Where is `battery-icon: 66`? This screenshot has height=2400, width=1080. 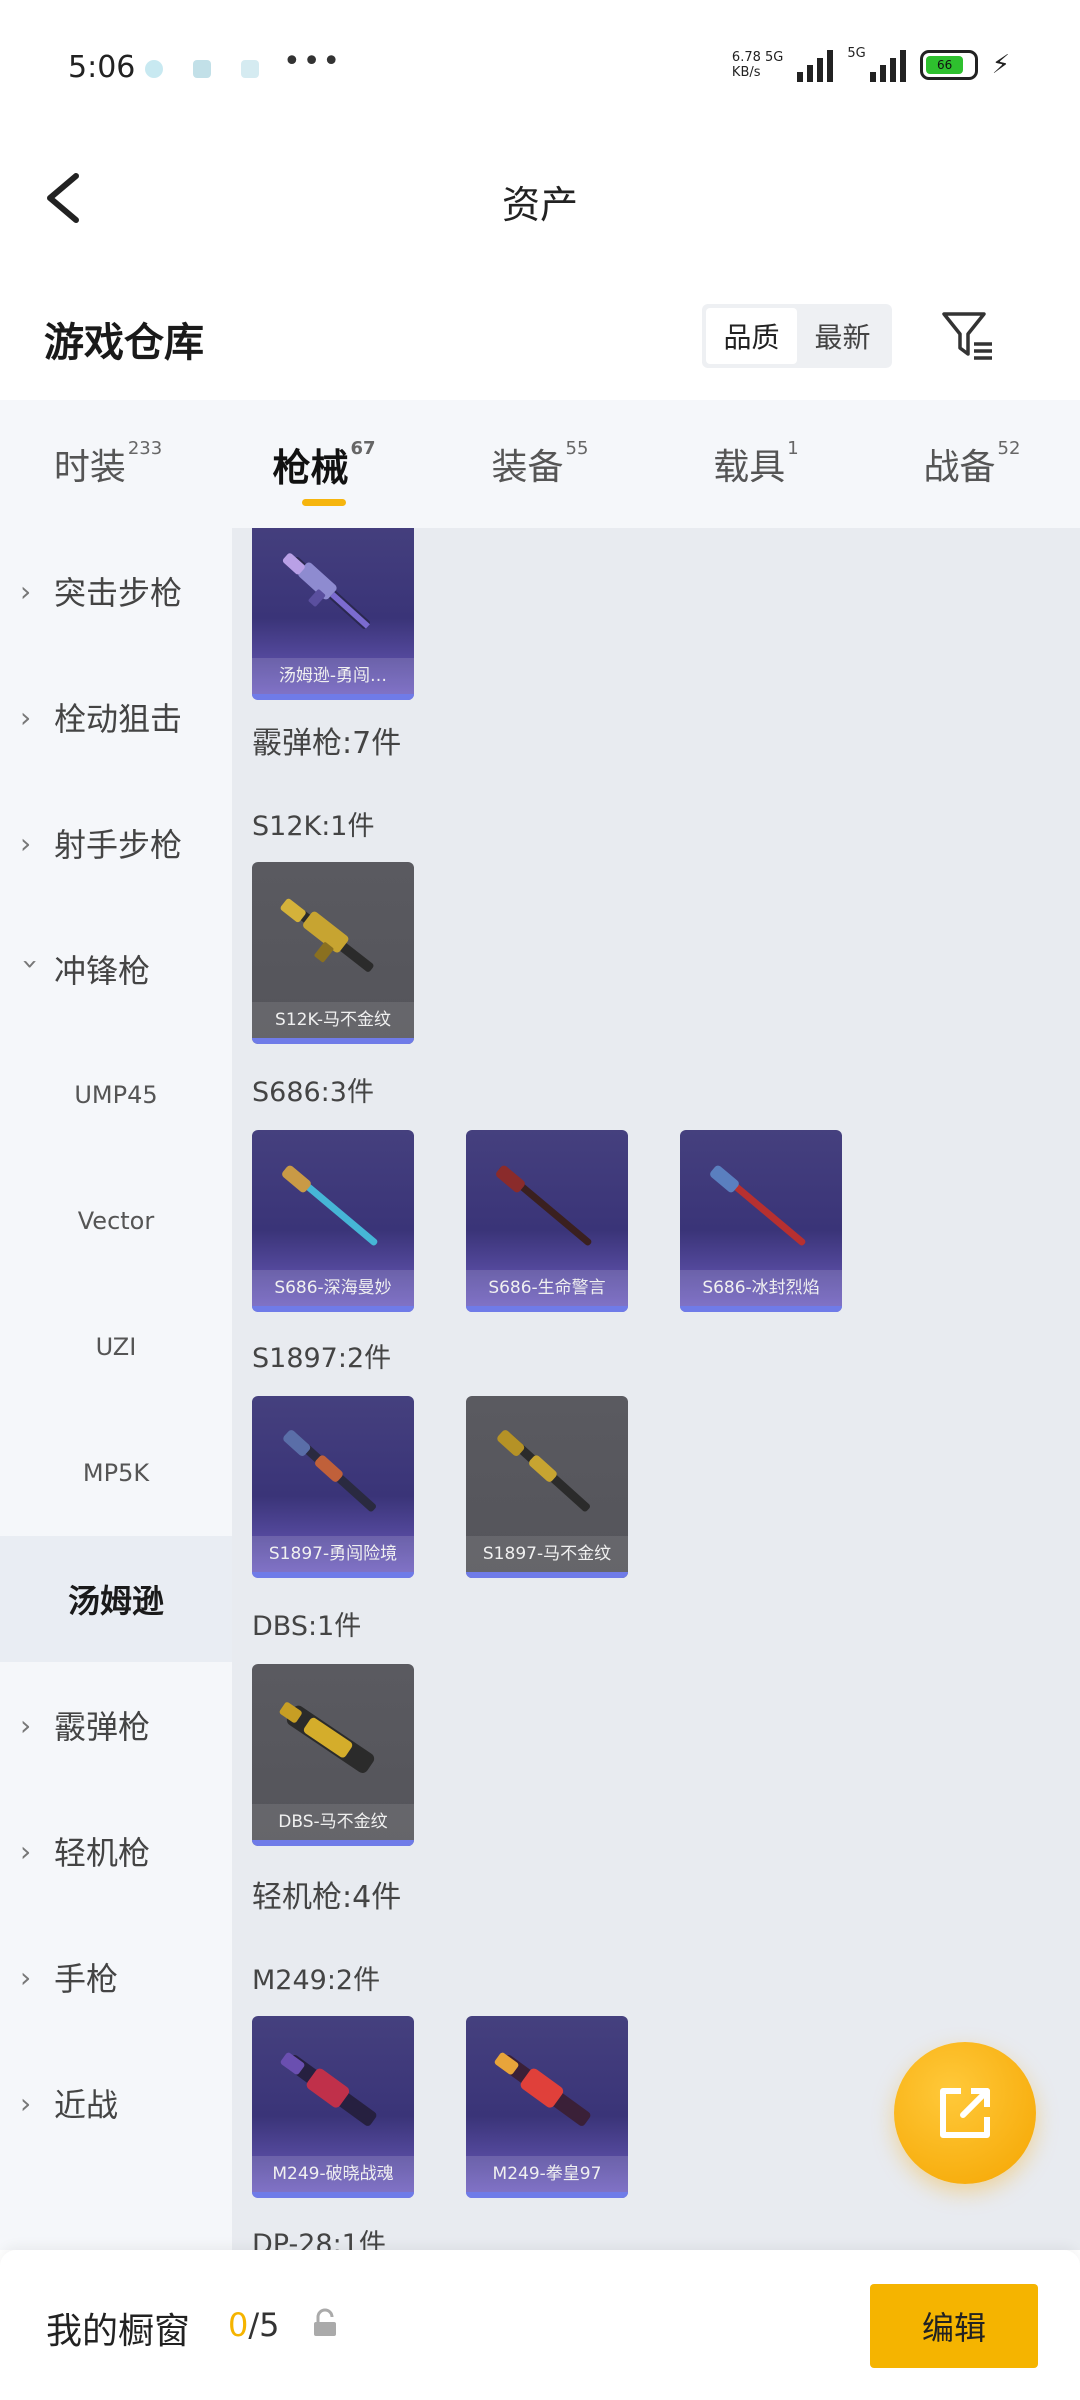 battery-icon: 66 is located at coordinates (948, 65).